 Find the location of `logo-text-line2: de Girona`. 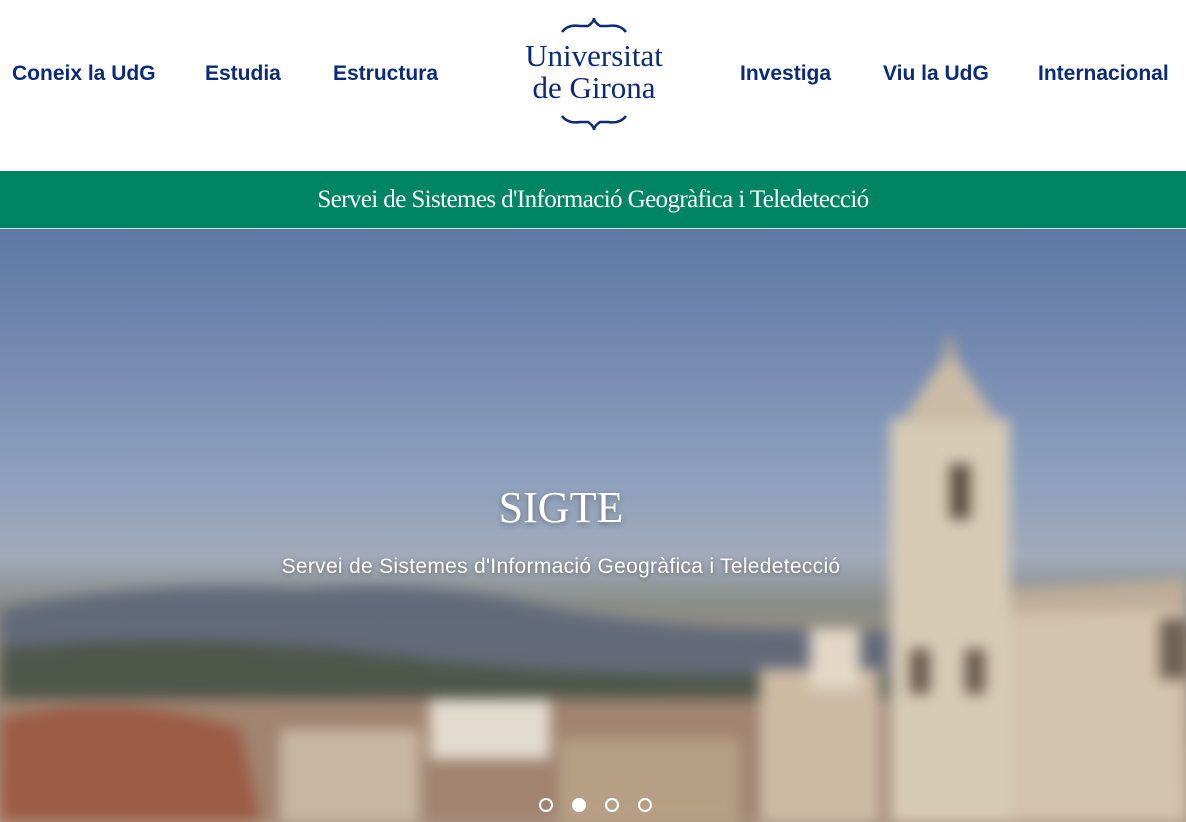

logo-text-line2: de Girona is located at coordinates (594, 87).